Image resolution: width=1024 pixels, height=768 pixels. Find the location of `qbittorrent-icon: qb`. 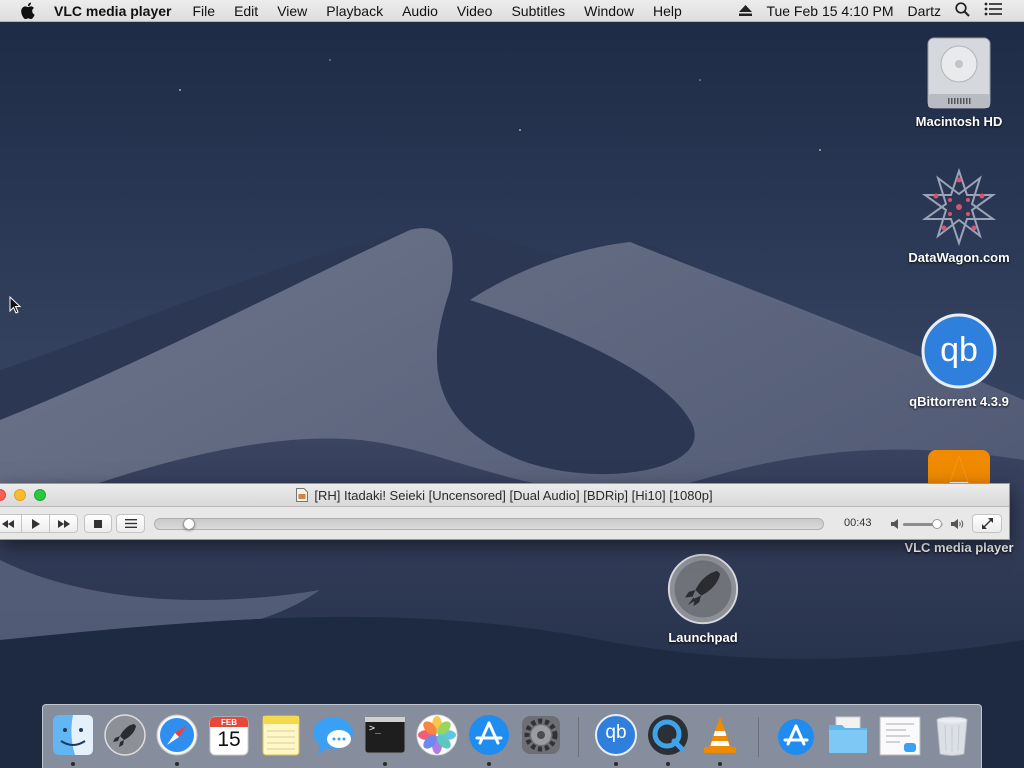

qbittorrent-icon: qb is located at coordinates (959, 351).